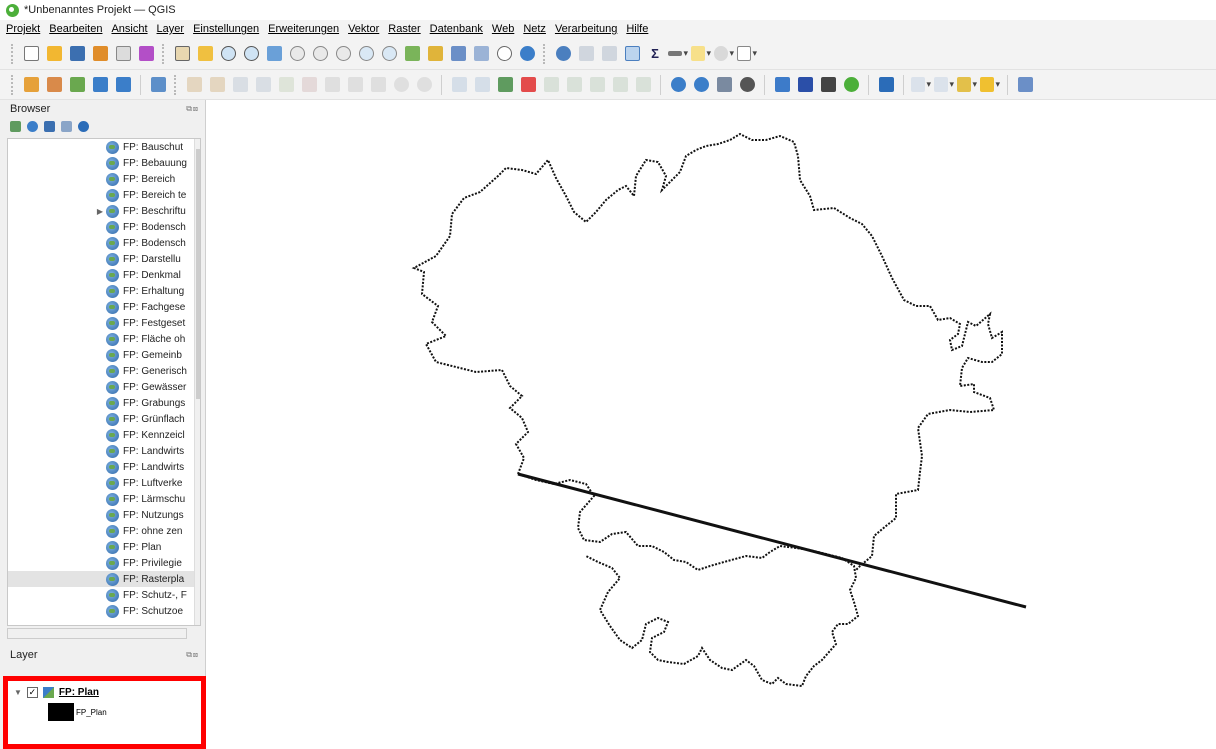 The image size is (1216, 749). I want to click on save-as-icon, so click(100, 54).